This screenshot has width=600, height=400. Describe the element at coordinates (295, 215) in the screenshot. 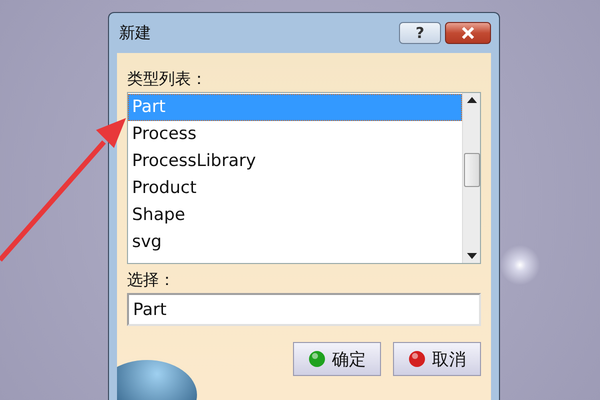

I see `list-item: Shape` at that location.